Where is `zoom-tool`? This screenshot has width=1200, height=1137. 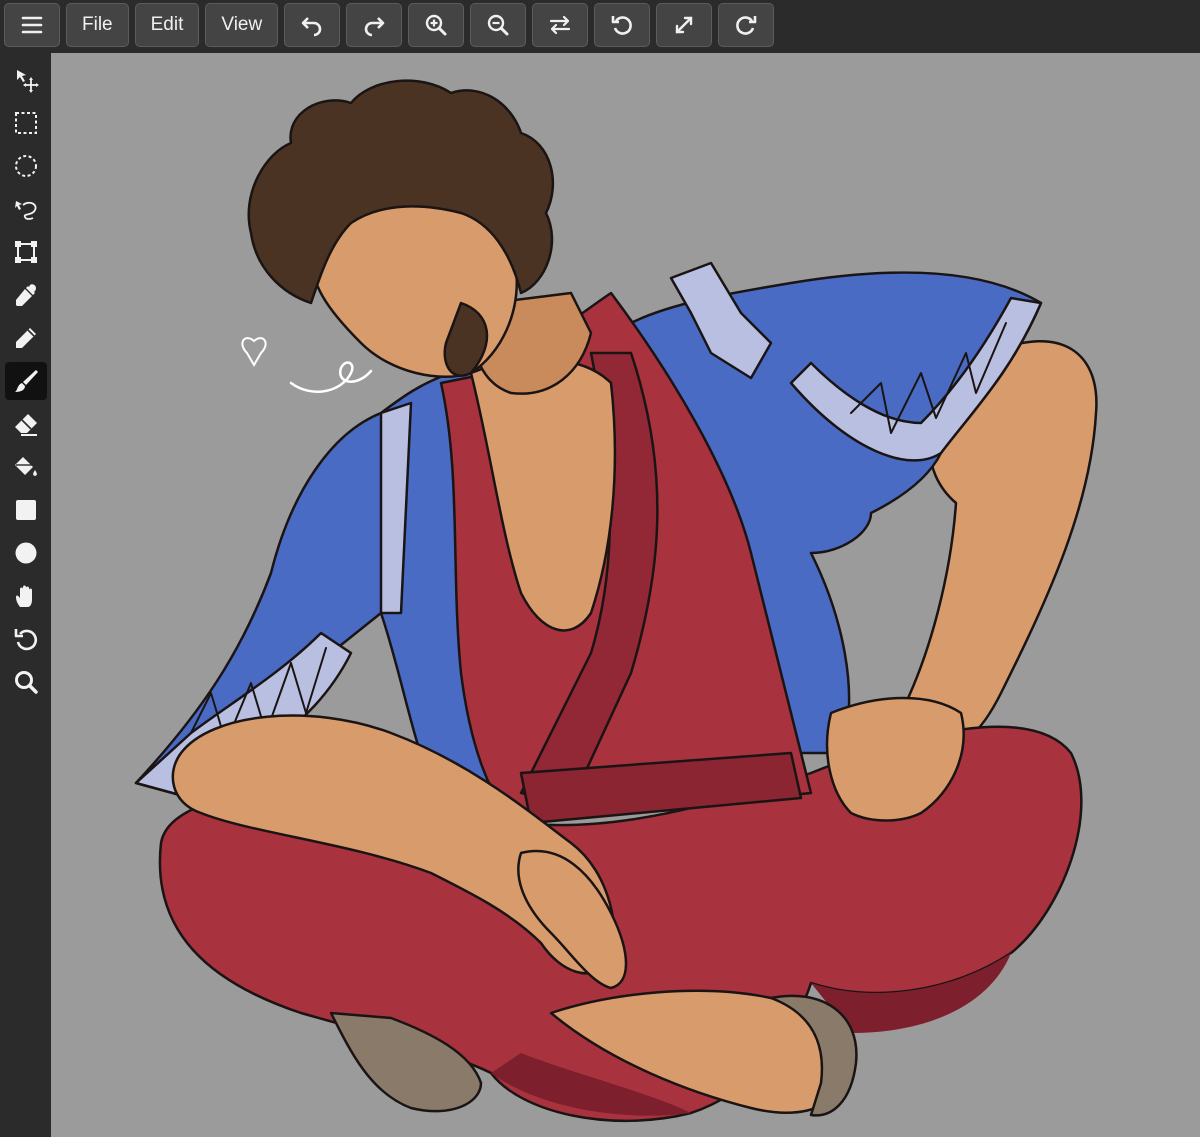
zoom-tool is located at coordinates (26, 682).